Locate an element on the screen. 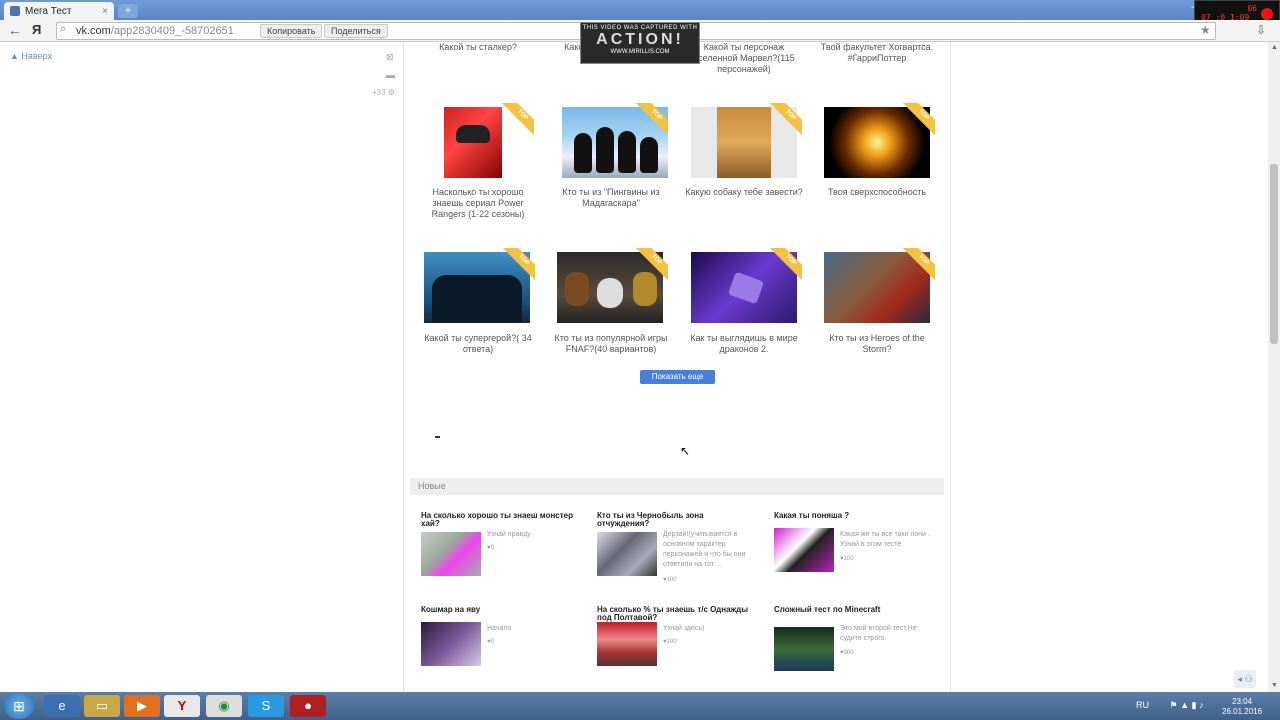  new-tests-header: Новые is located at coordinates (677, 486).